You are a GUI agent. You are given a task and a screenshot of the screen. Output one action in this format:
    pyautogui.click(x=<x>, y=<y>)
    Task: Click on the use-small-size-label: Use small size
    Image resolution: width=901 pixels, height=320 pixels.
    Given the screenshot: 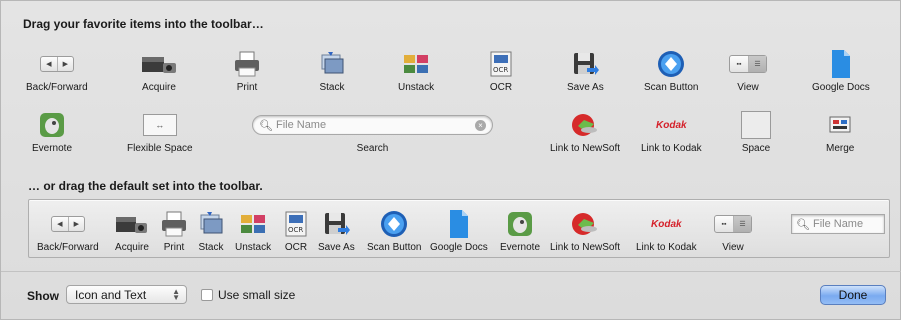 What is the action you would take?
    pyautogui.click(x=256, y=295)
    